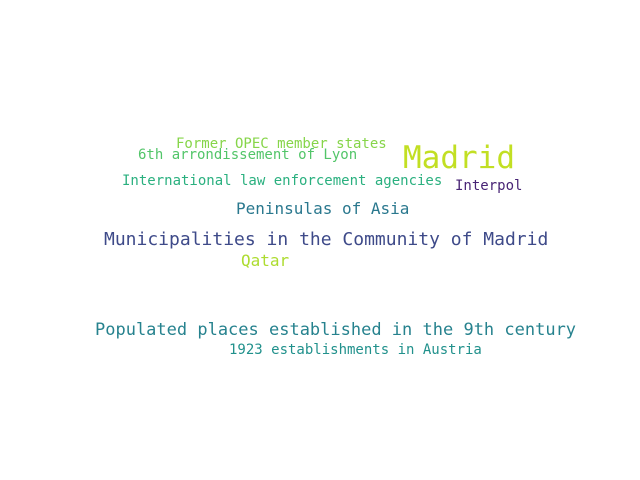 The image size is (640, 480). What do you see at coordinates (282, 181) in the screenshot?
I see `word-international-law-enforcement-agencies: International law enforcement agencies` at bounding box center [282, 181].